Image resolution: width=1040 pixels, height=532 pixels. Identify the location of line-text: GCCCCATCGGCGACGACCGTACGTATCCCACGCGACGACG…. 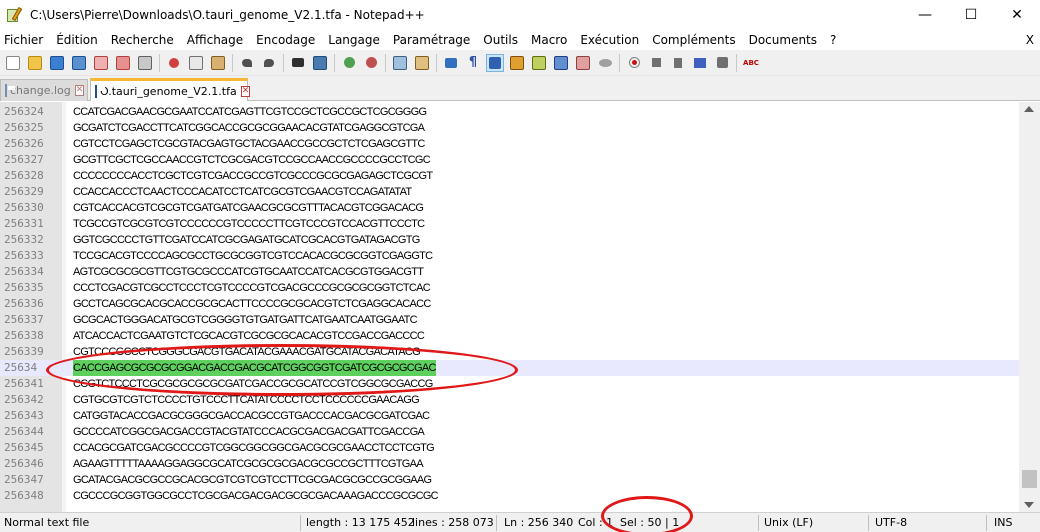
(249, 432).